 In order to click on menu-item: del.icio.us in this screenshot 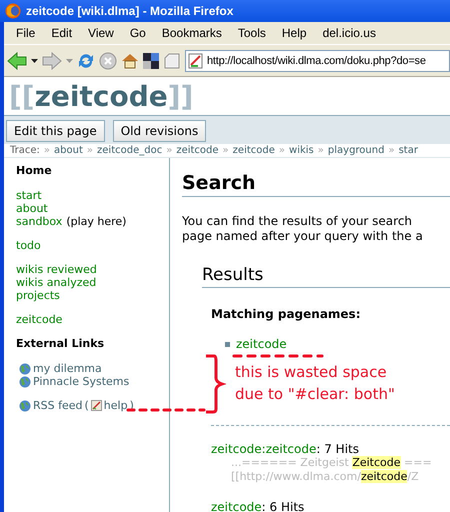, I will do `click(349, 33)`.